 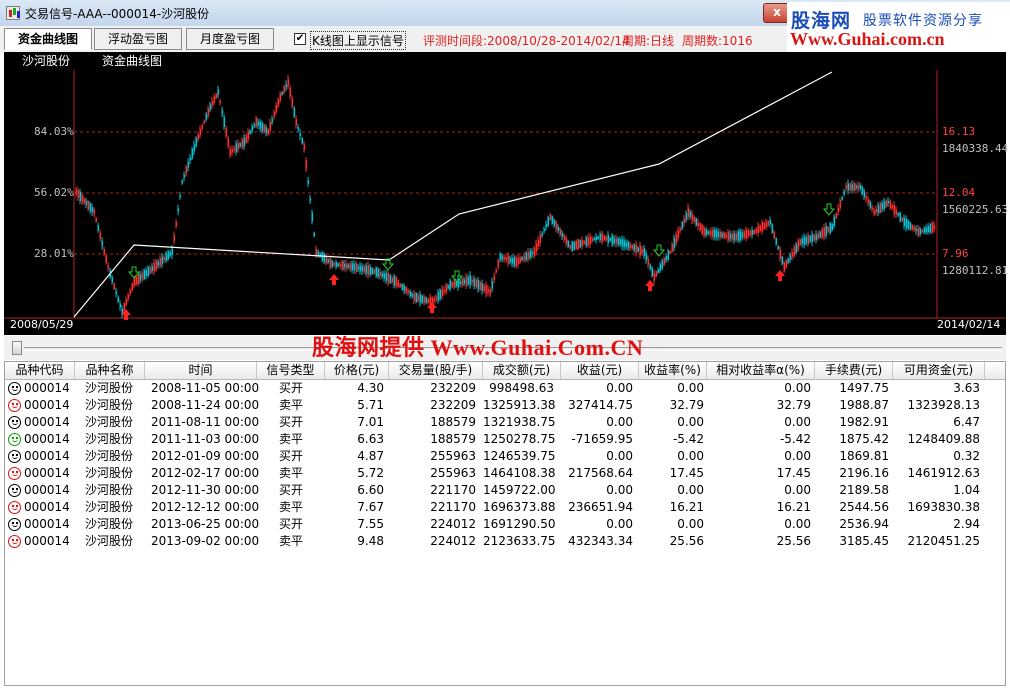 I want to click on header-col-profit: 收益(元), so click(x=600, y=370).